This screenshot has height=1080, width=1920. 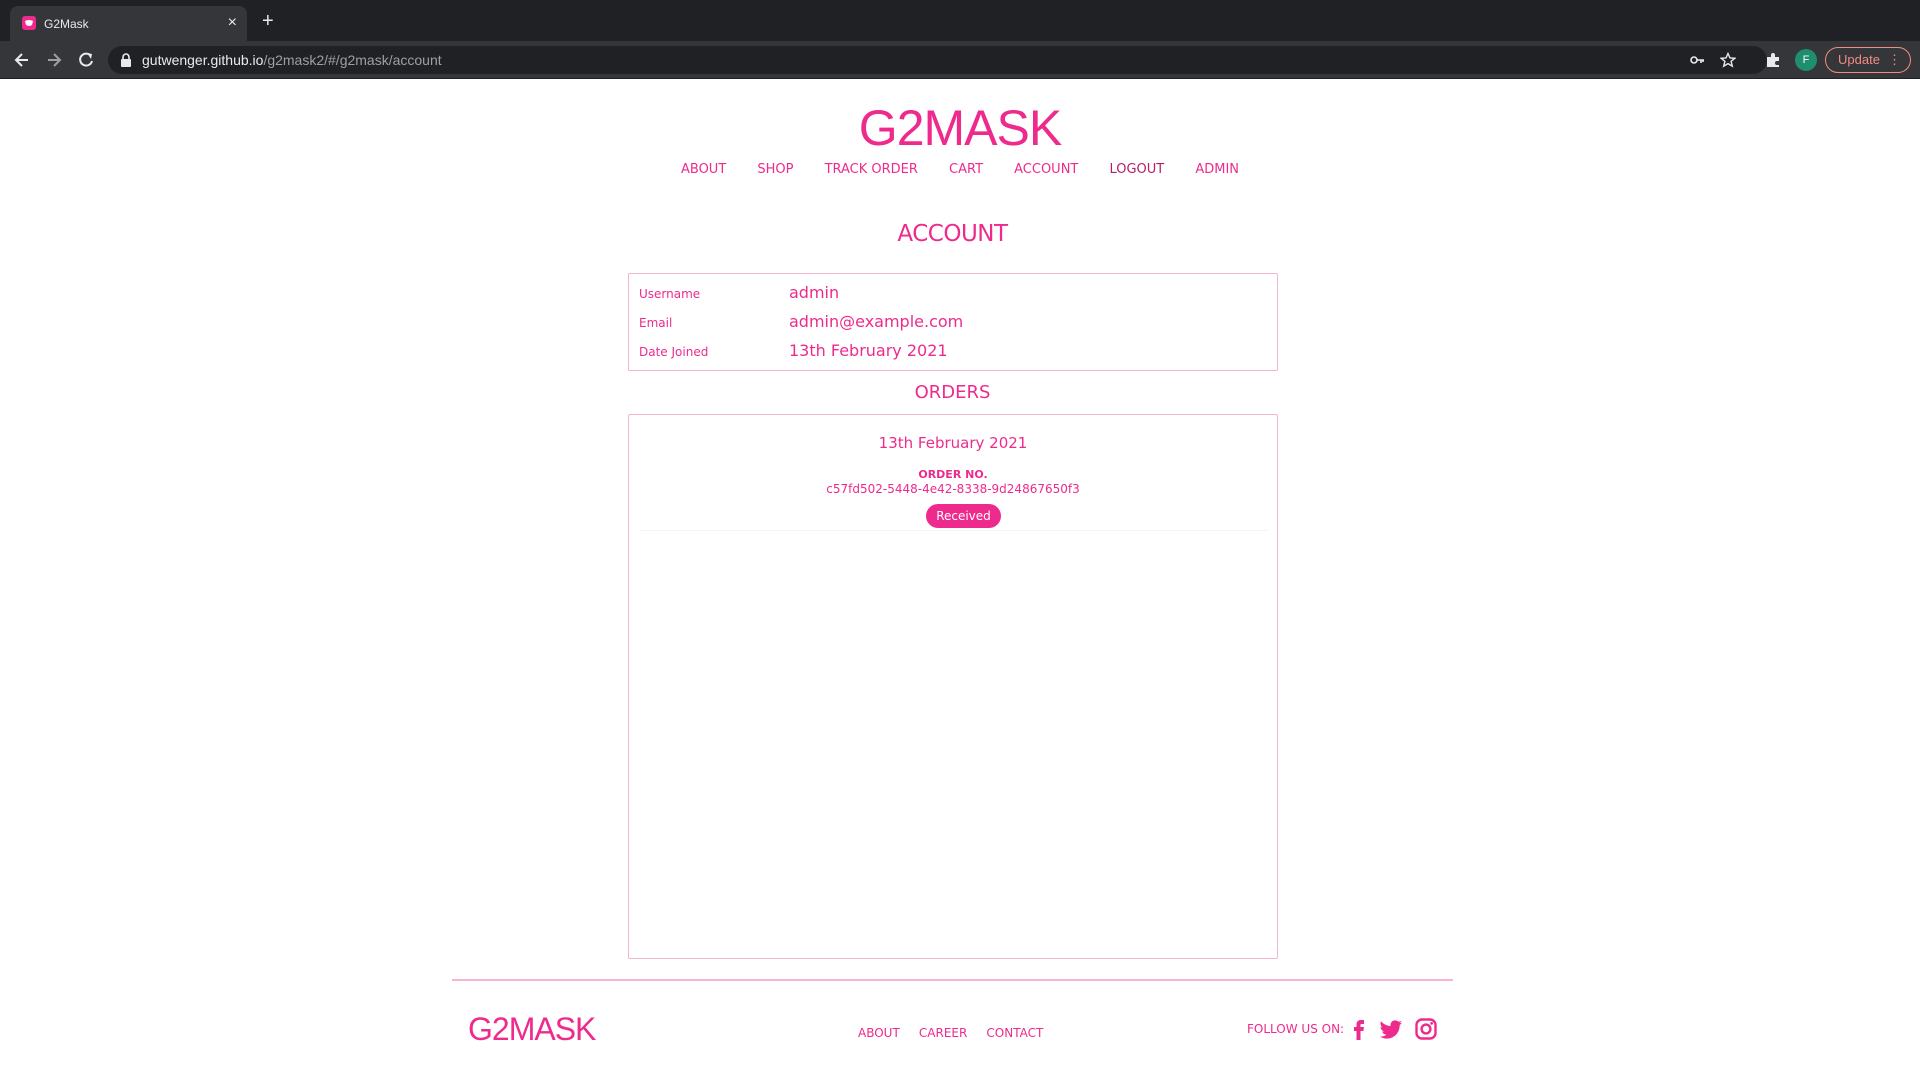 I want to click on nav-account: ACCOUNT, so click(x=1046, y=169).